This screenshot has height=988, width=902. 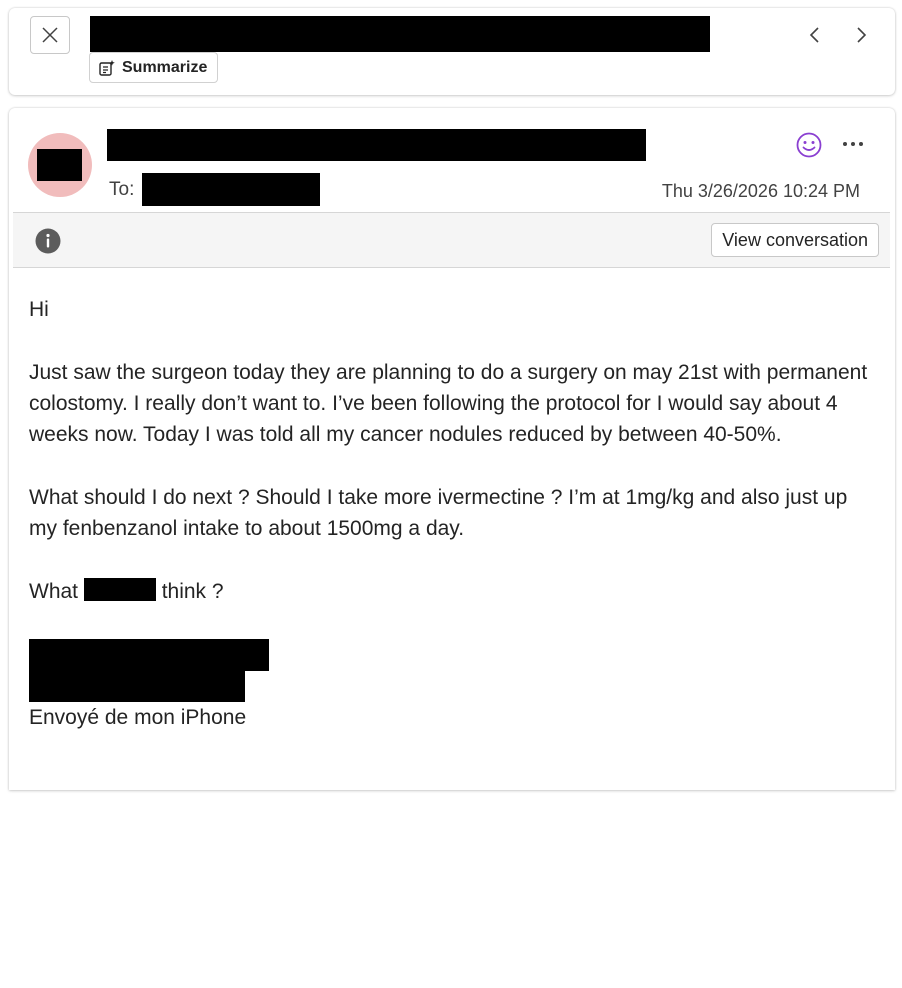 What do you see at coordinates (119, 589) in the screenshot?
I see `inline-redaction` at bounding box center [119, 589].